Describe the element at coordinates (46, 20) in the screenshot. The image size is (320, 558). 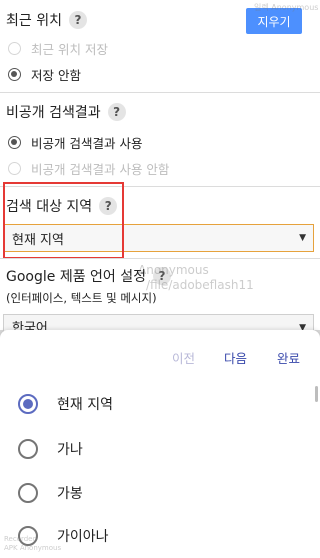
I see `recent-location-title: 최근 위치 ?` at that location.